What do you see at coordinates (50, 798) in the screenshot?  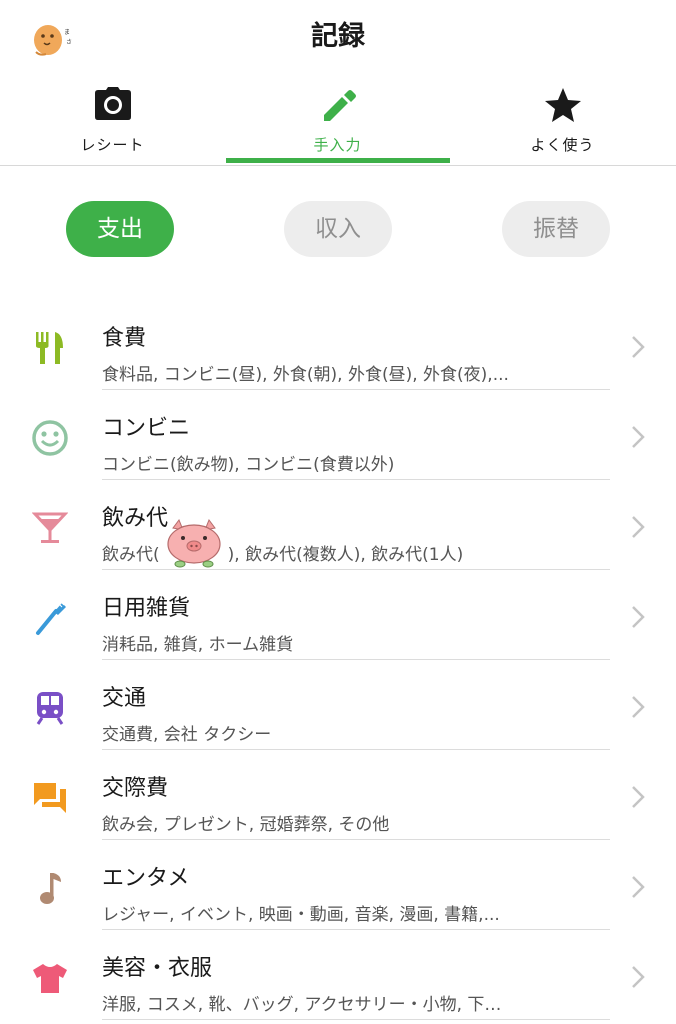 I see `chat-bubbles-icon` at bounding box center [50, 798].